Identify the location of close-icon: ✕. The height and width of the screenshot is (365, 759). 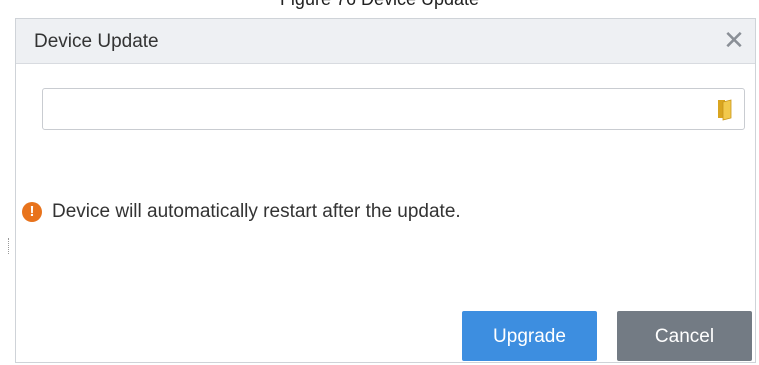
(734, 40).